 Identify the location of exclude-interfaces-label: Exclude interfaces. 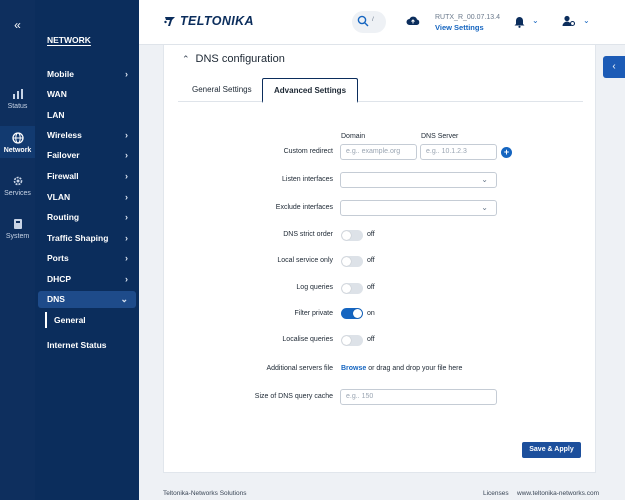
(304, 207).